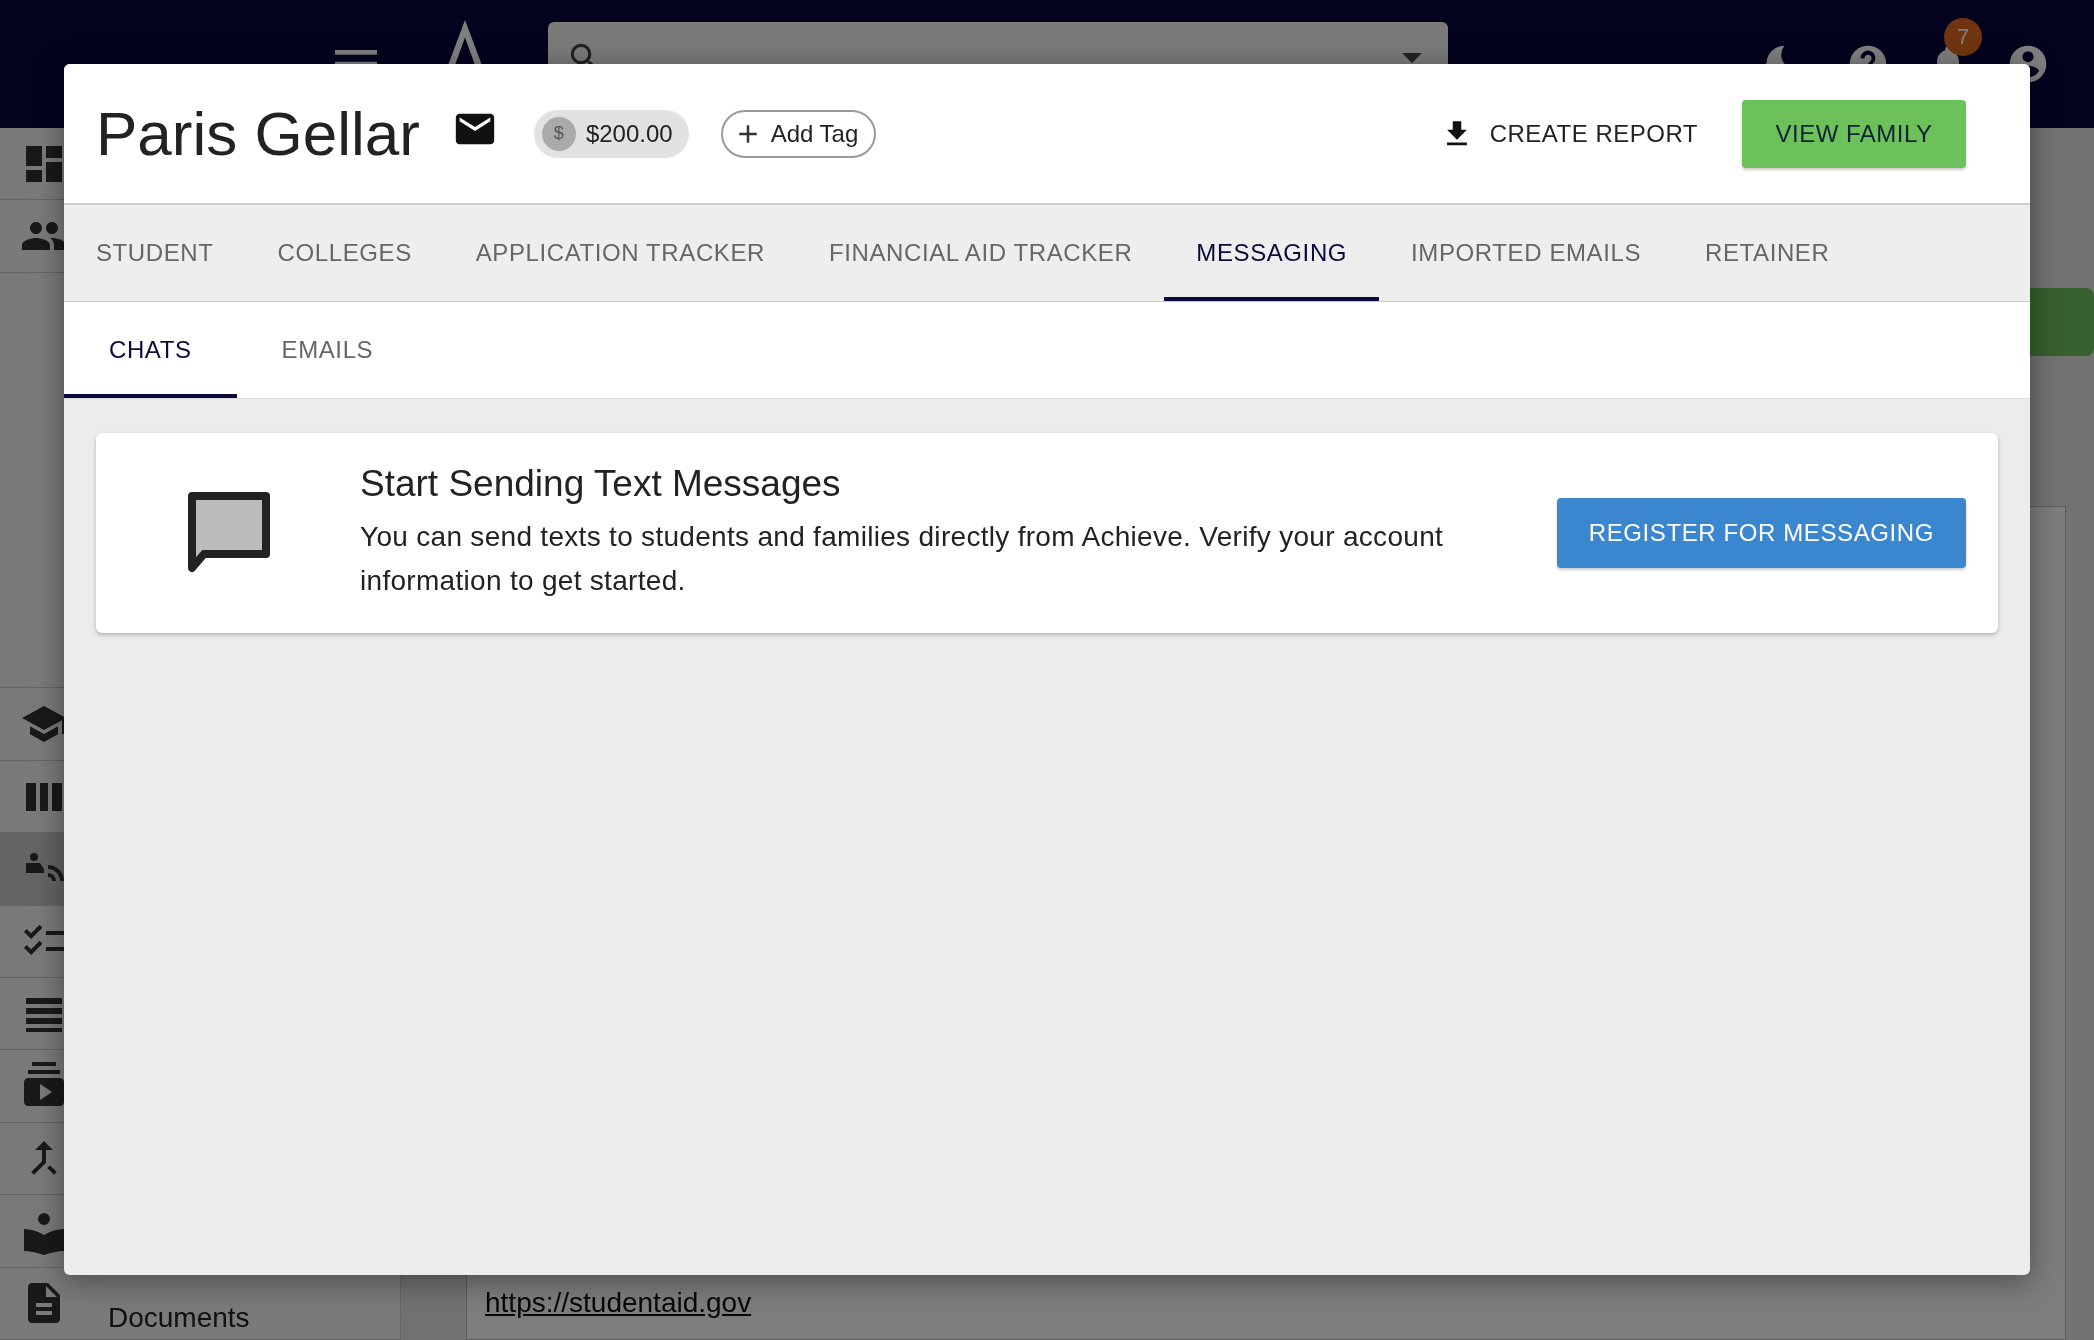  What do you see at coordinates (558, 133) in the screenshot?
I see `dollar-avatar: $` at bounding box center [558, 133].